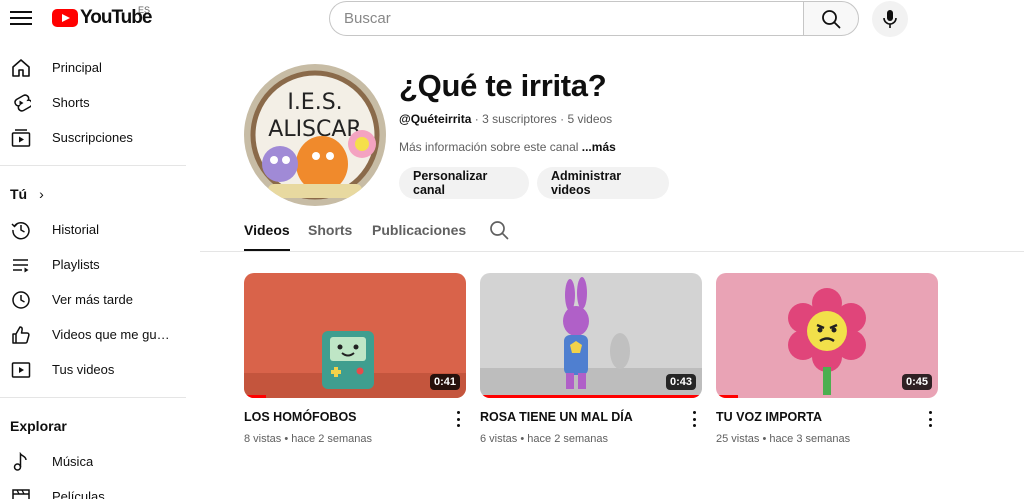 The height and width of the screenshot is (499, 1024). Describe the element at coordinates (75, 229) in the screenshot. I see `sidebar-item-label: Historial` at that location.